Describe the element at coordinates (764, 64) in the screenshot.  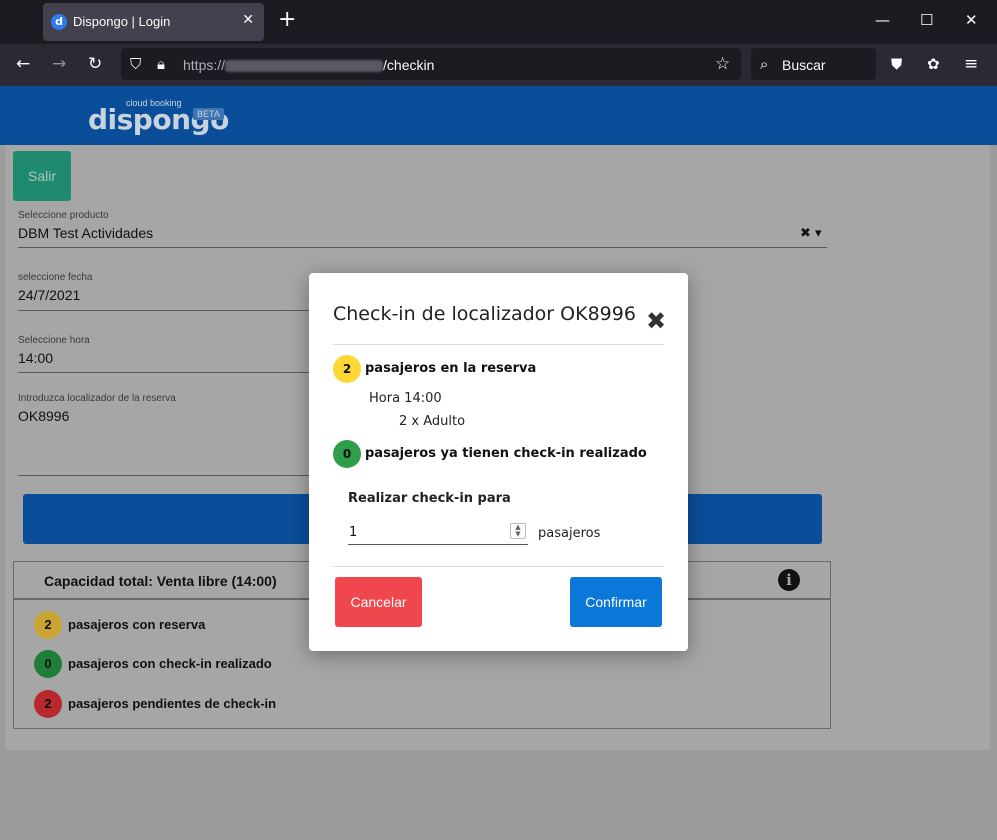
I see `search-icon: ⌕` at that location.